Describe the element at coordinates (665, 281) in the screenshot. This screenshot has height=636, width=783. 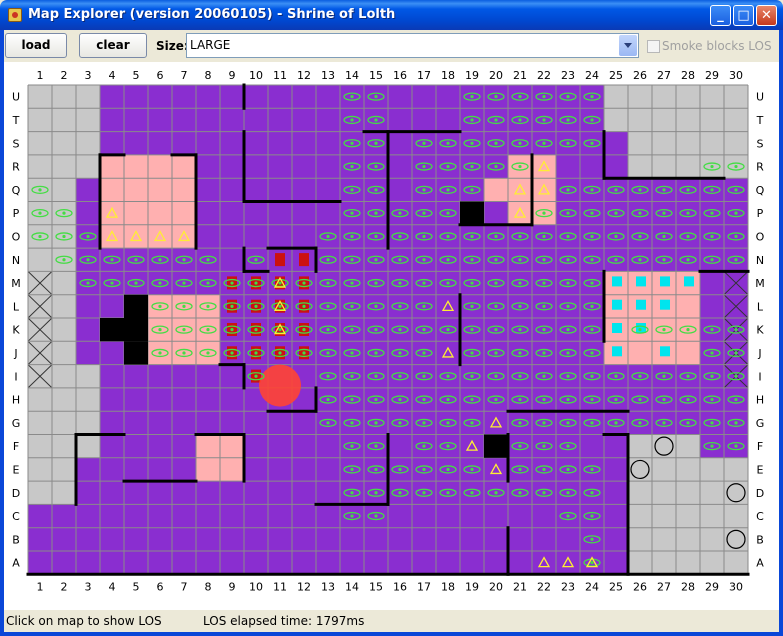
I see `cyan-marker` at that location.